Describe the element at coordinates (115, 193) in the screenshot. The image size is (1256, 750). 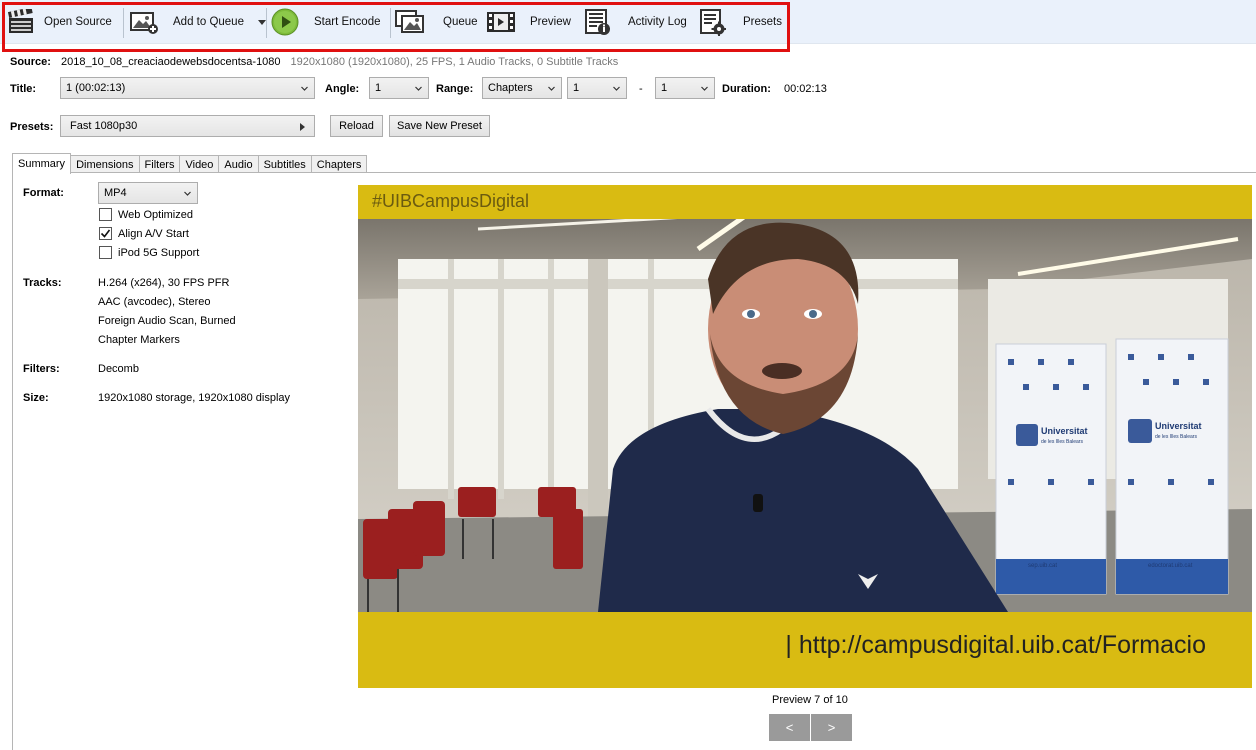
I see `format-select-value: MP4` at that location.